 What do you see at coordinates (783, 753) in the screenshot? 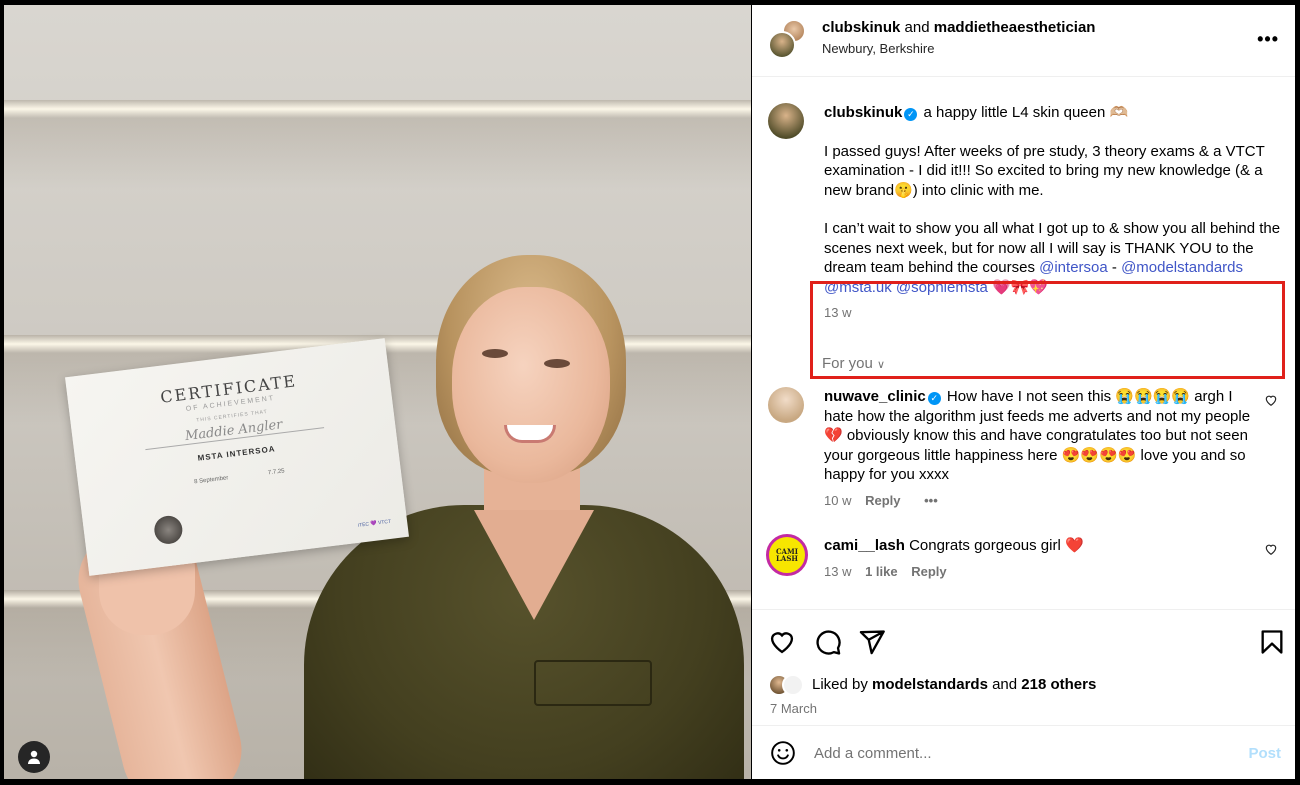
I see `emoji-smile-icon` at bounding box center [783, 753].